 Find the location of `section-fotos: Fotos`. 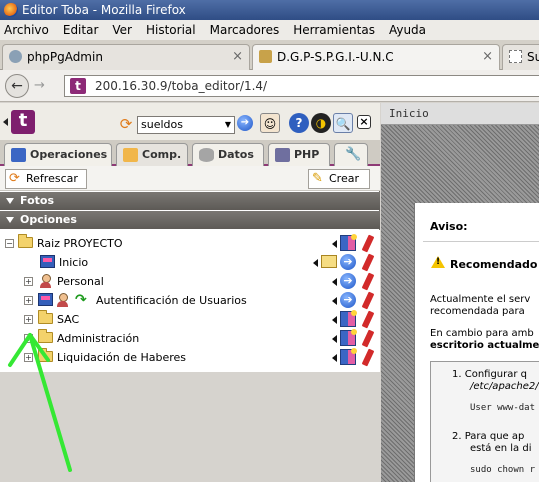

section-fotos: Fotos is located at coordinates (190, 201).